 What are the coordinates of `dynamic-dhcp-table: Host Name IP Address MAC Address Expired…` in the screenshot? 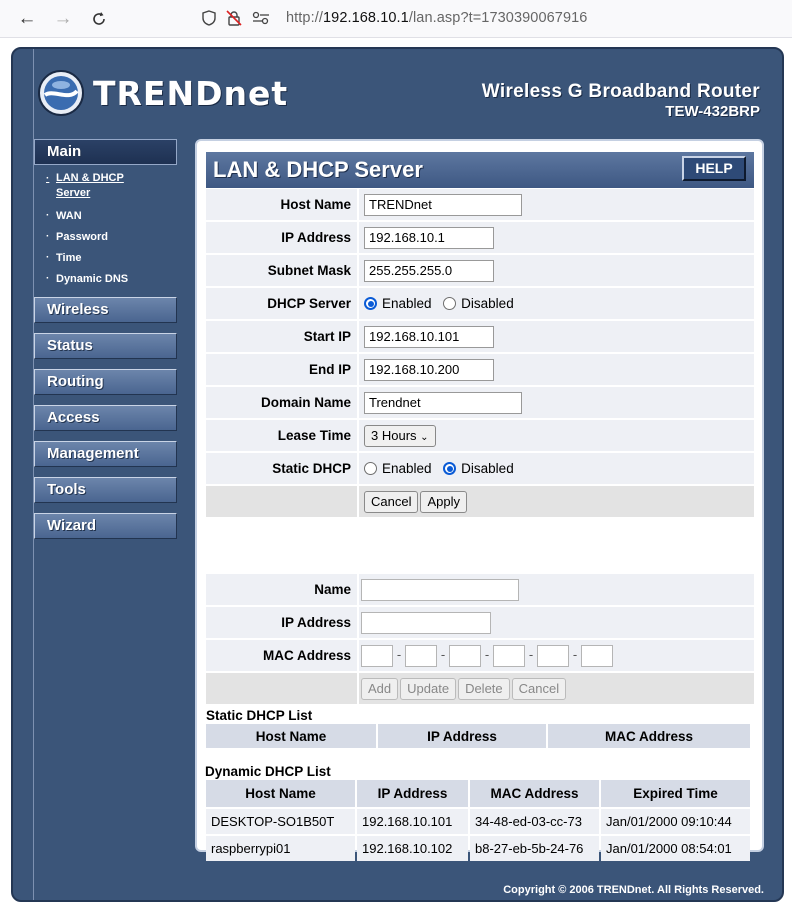 It's located at (478, 820).